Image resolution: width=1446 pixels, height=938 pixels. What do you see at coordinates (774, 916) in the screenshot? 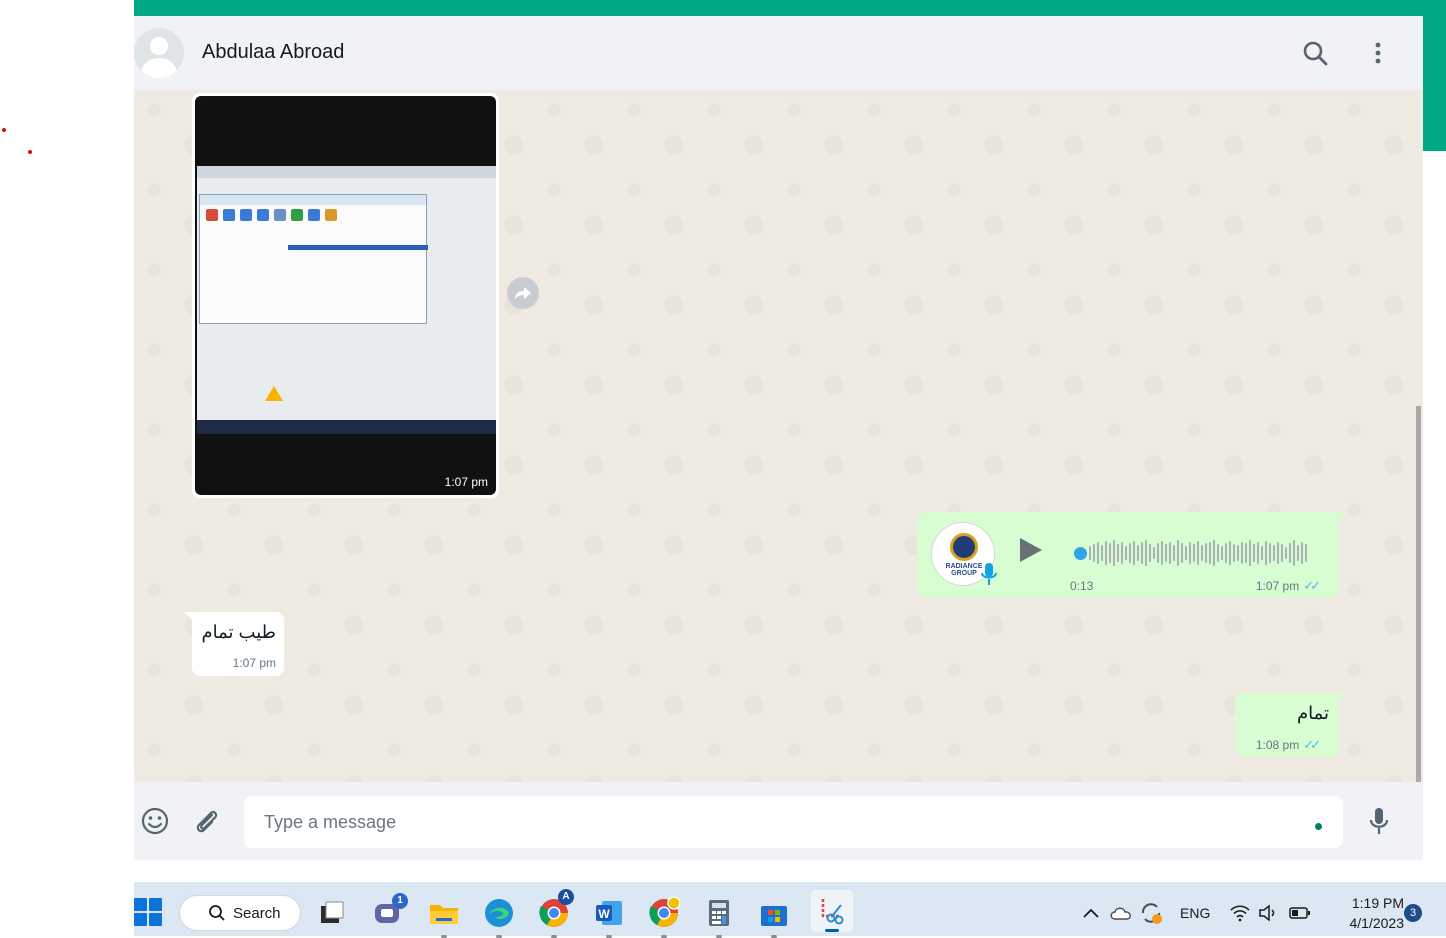
I see `microsoft-store-icon` at bounding box center [774, 916].